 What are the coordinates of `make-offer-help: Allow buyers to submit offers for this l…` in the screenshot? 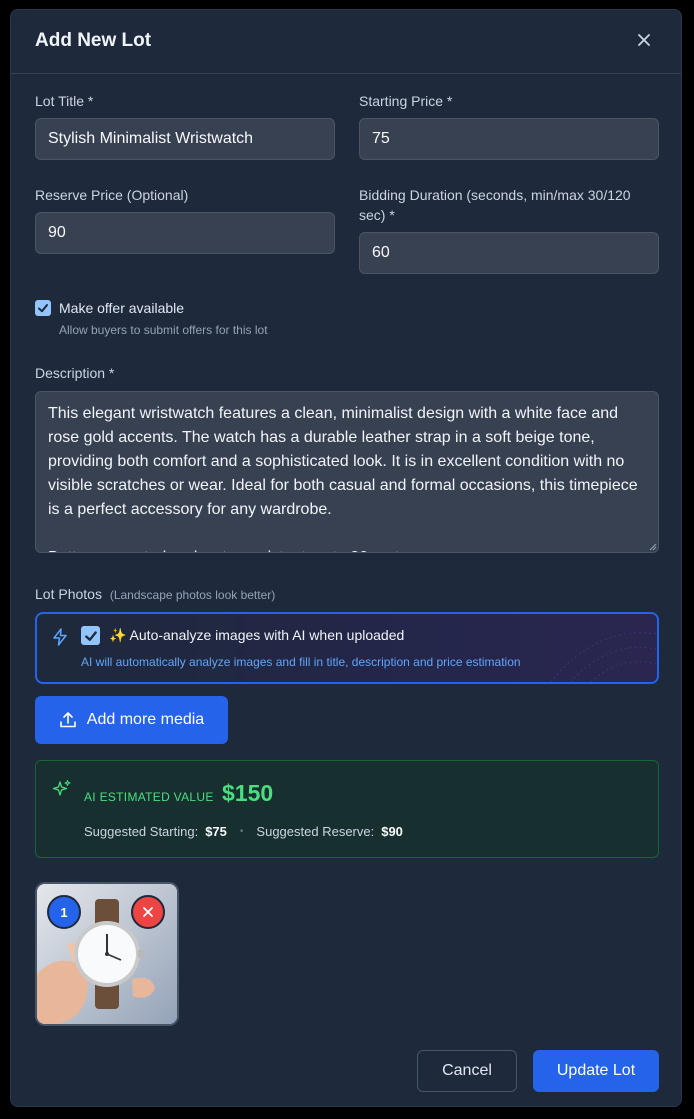 It's located at (163, 330).